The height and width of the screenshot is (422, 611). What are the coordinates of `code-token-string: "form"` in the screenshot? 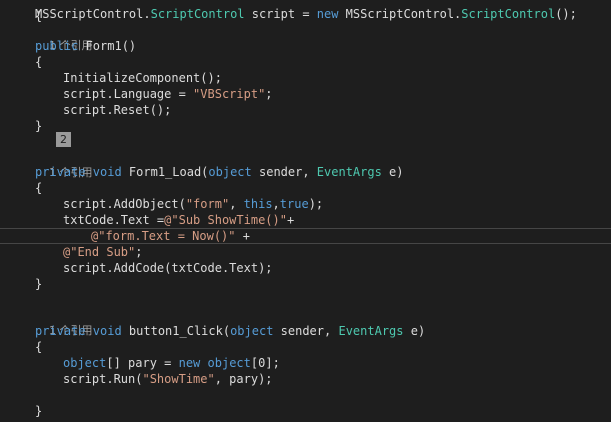 It's located at (207, 204).